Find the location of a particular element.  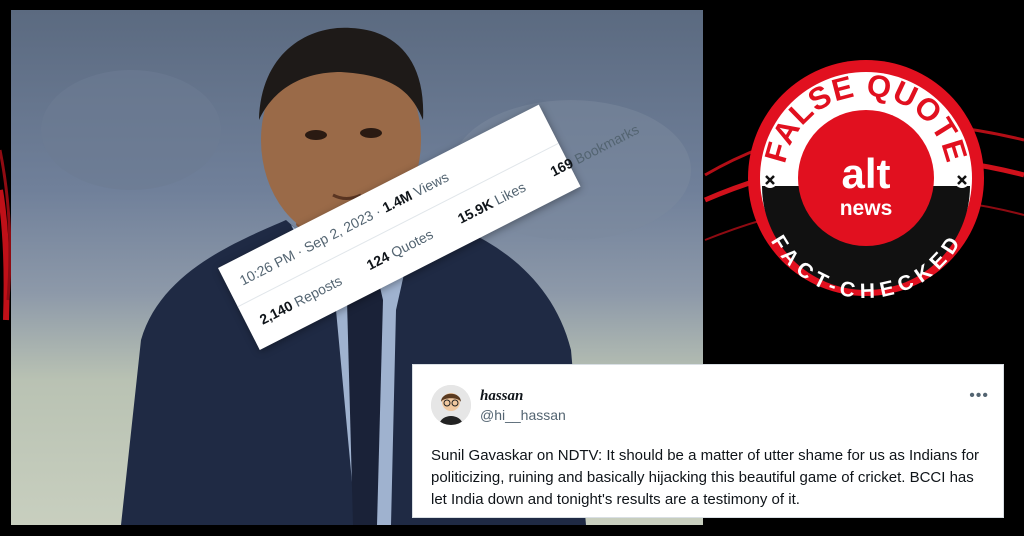

user-handle: @hi__hassan is located at coordinates (523, 415).